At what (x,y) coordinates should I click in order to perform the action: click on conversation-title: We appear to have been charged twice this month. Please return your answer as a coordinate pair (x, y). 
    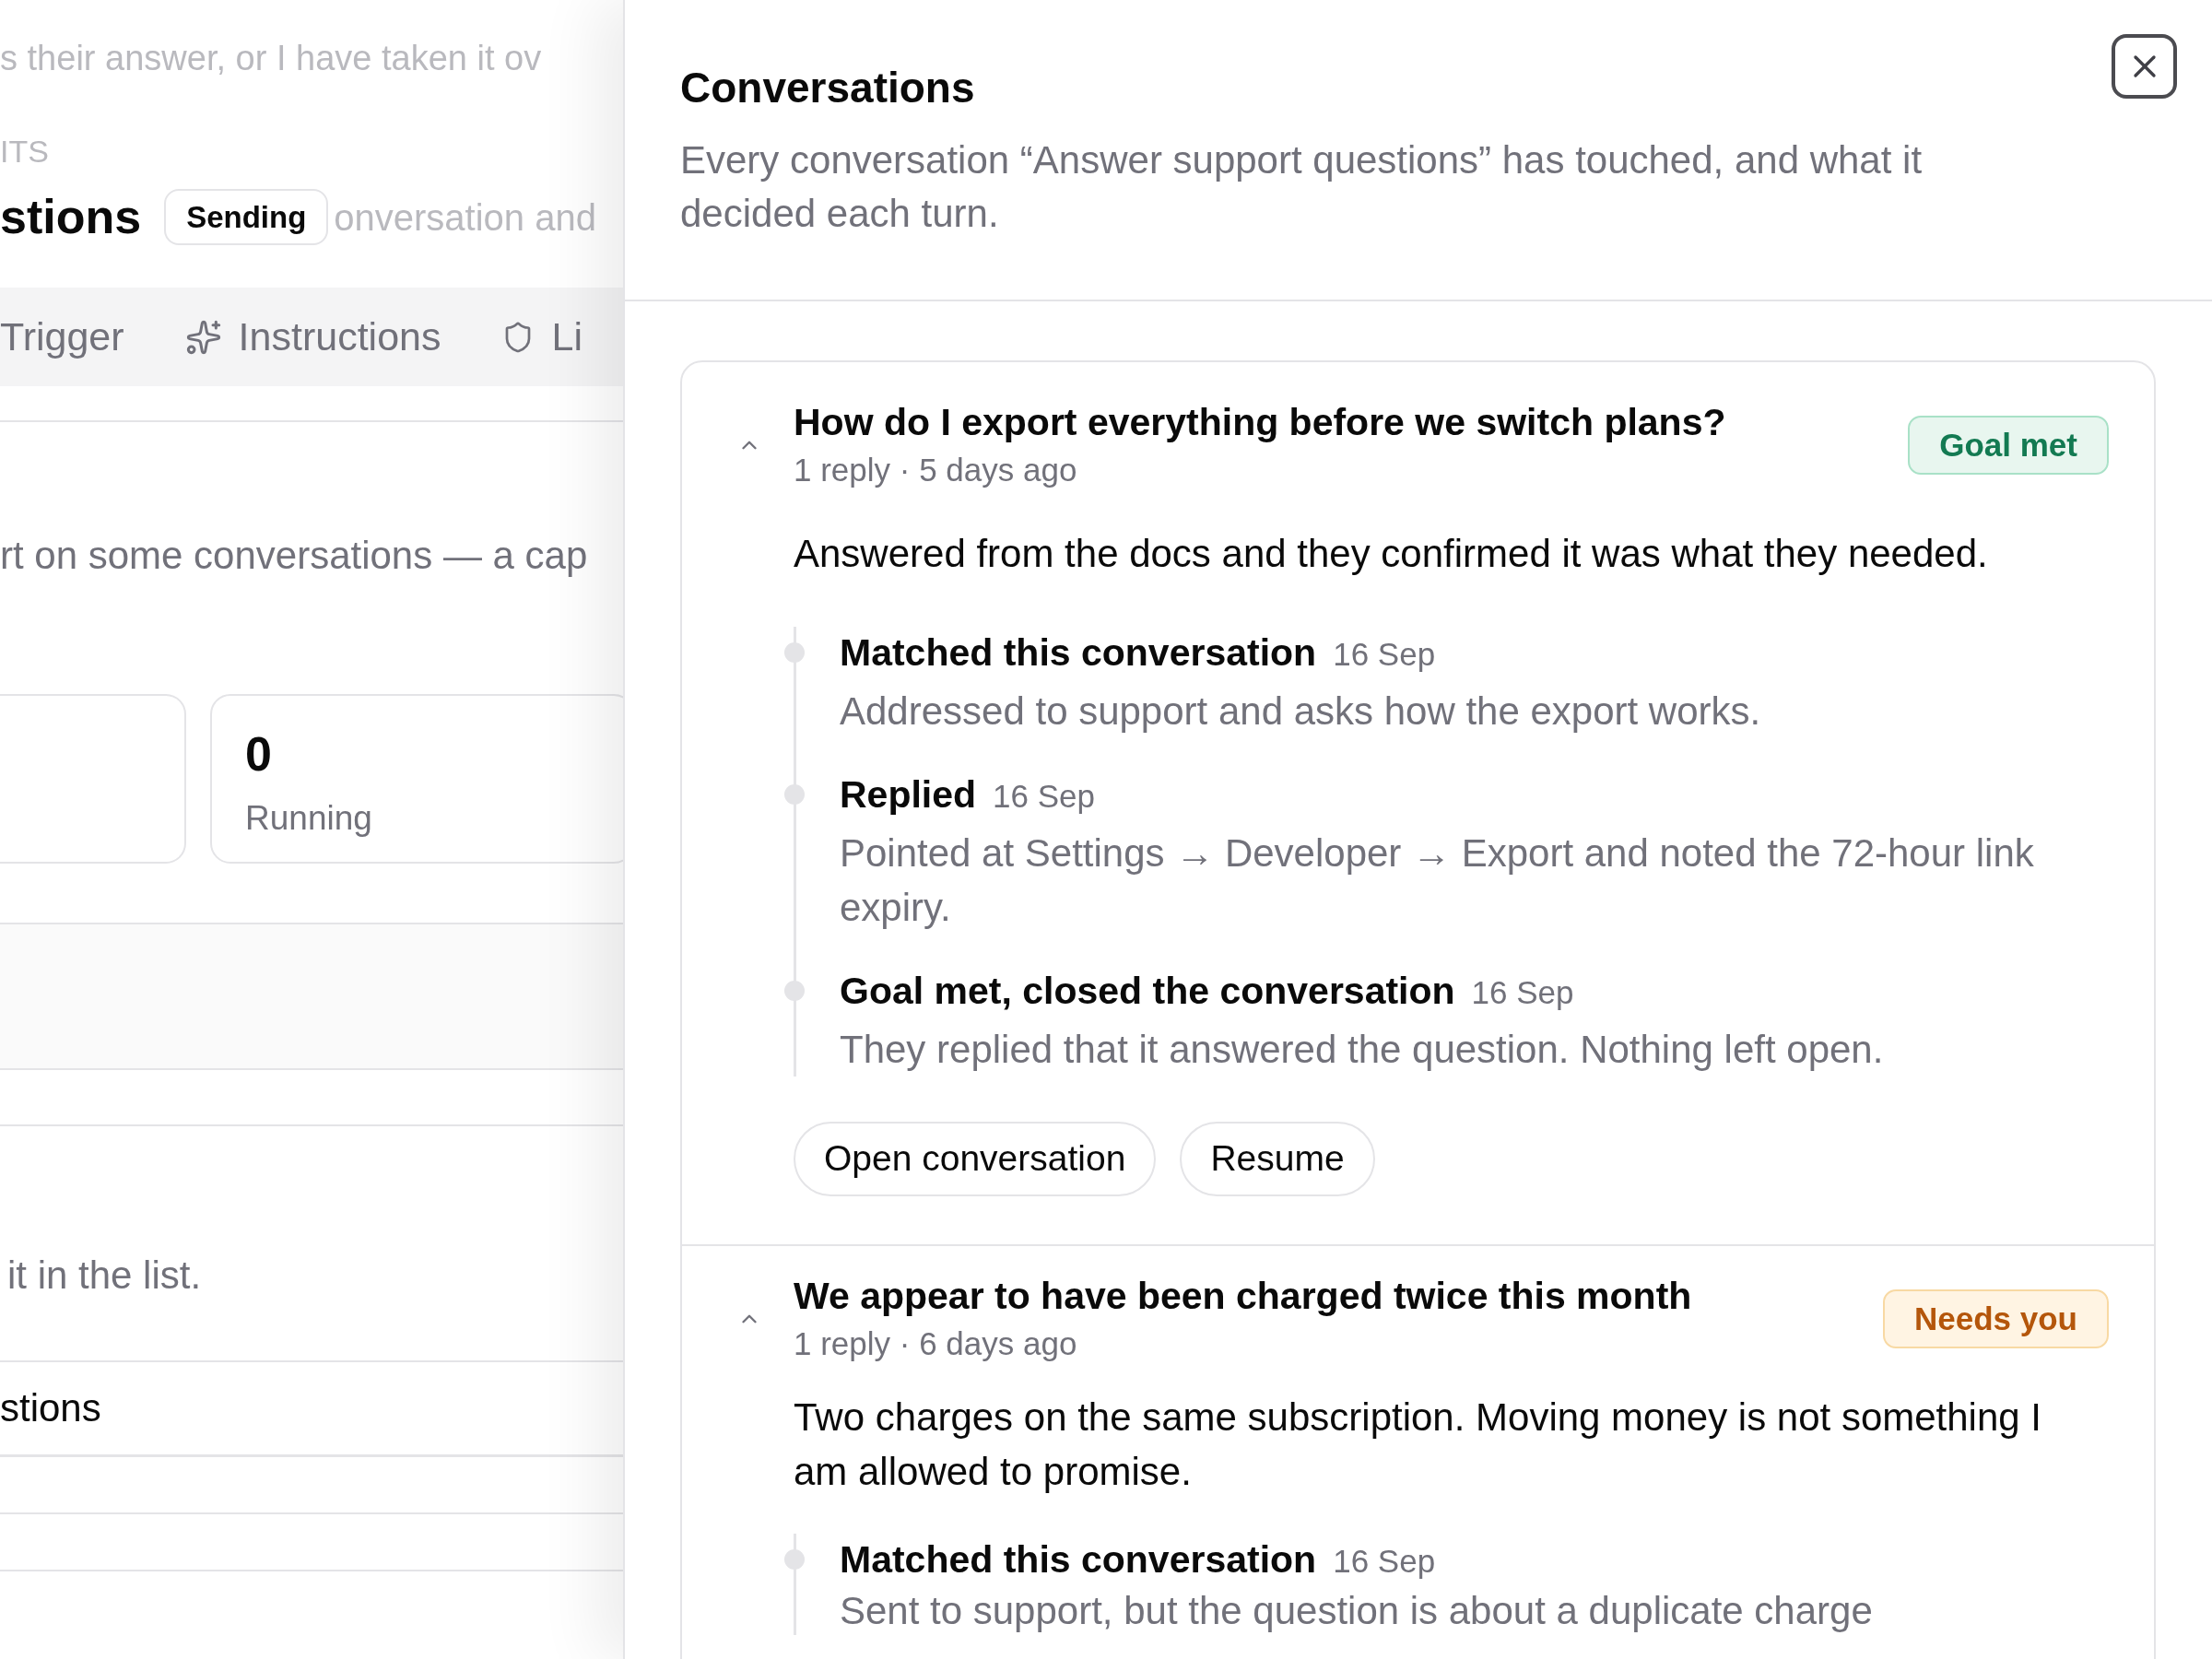
    Looking at the image, I should click on (1243, 1296).